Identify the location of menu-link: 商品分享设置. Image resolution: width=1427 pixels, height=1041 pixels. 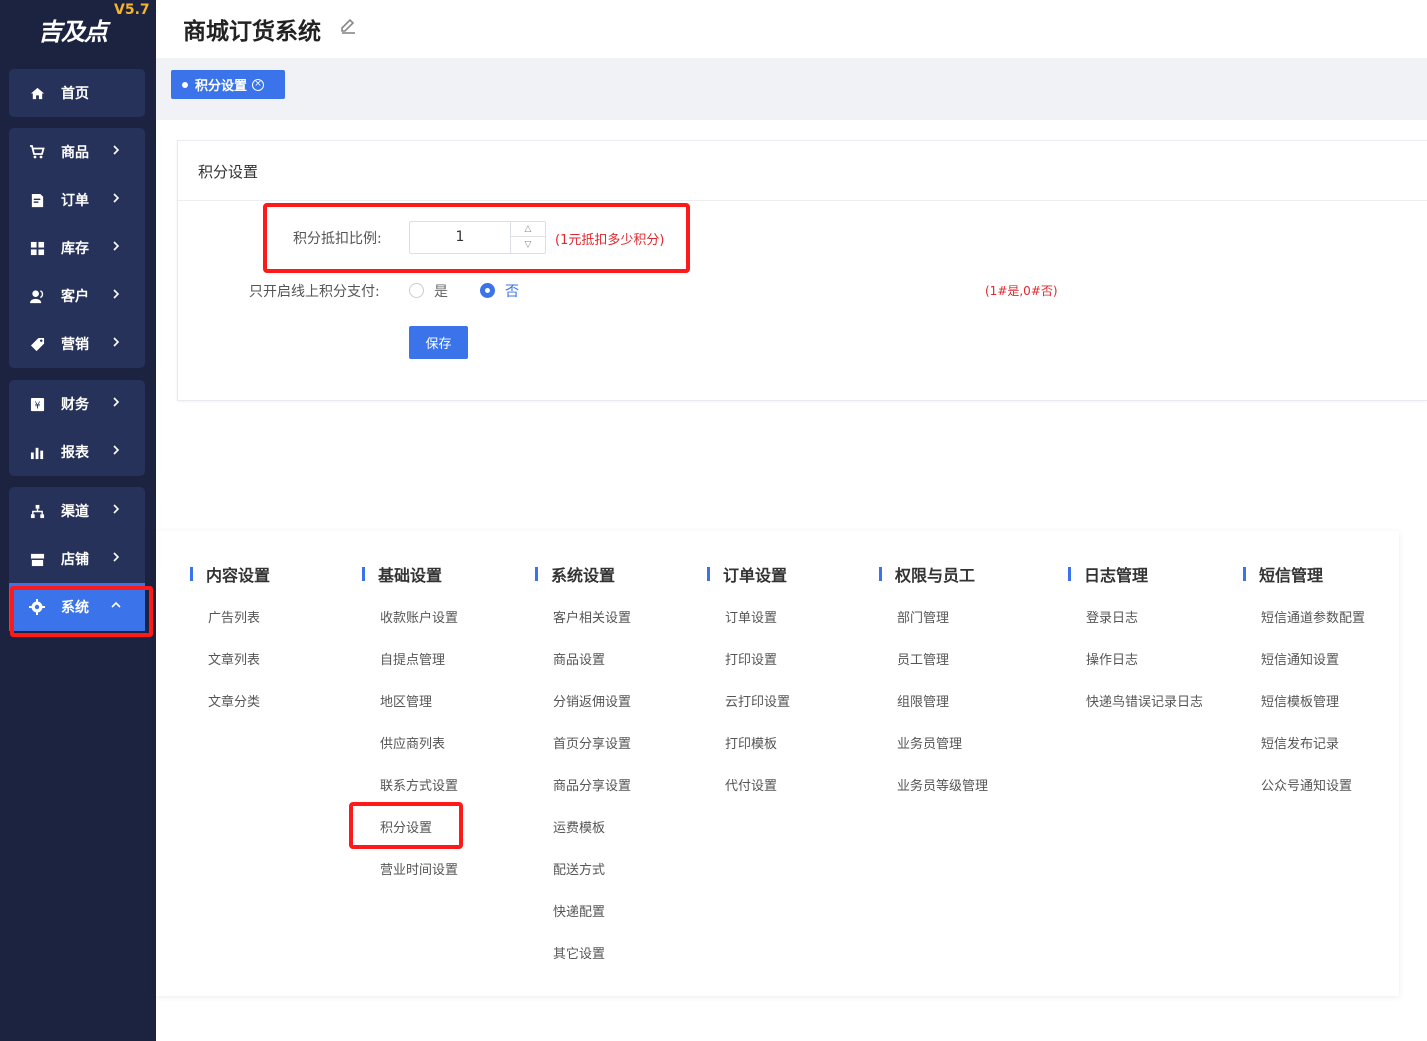
(592, 784).